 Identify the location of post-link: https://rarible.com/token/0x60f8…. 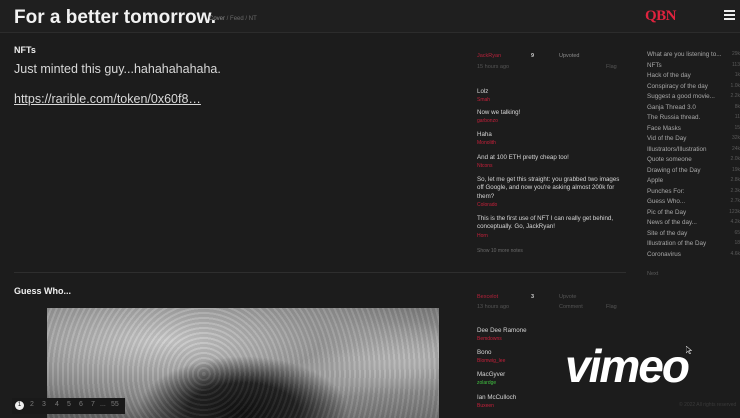
(107, 99).